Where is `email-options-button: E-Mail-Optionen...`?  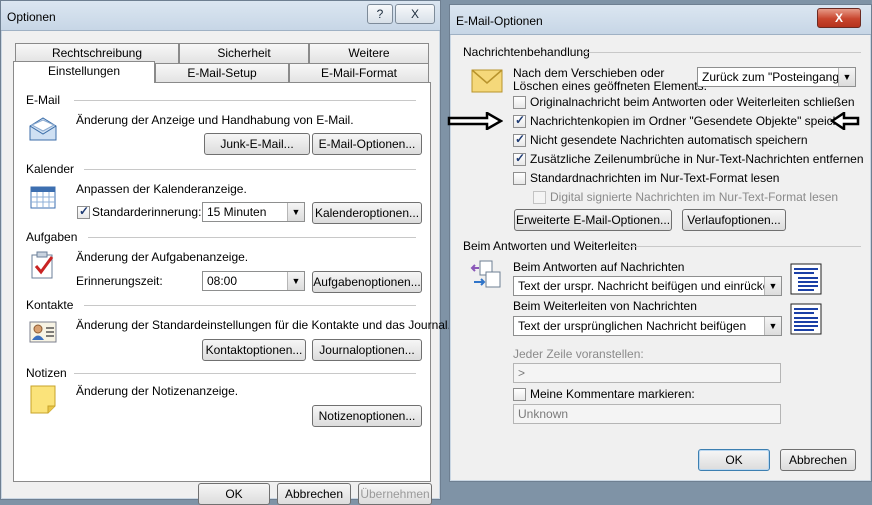 email-options-button: E-Mail-Optionen... is located at coordinates (367, 144).